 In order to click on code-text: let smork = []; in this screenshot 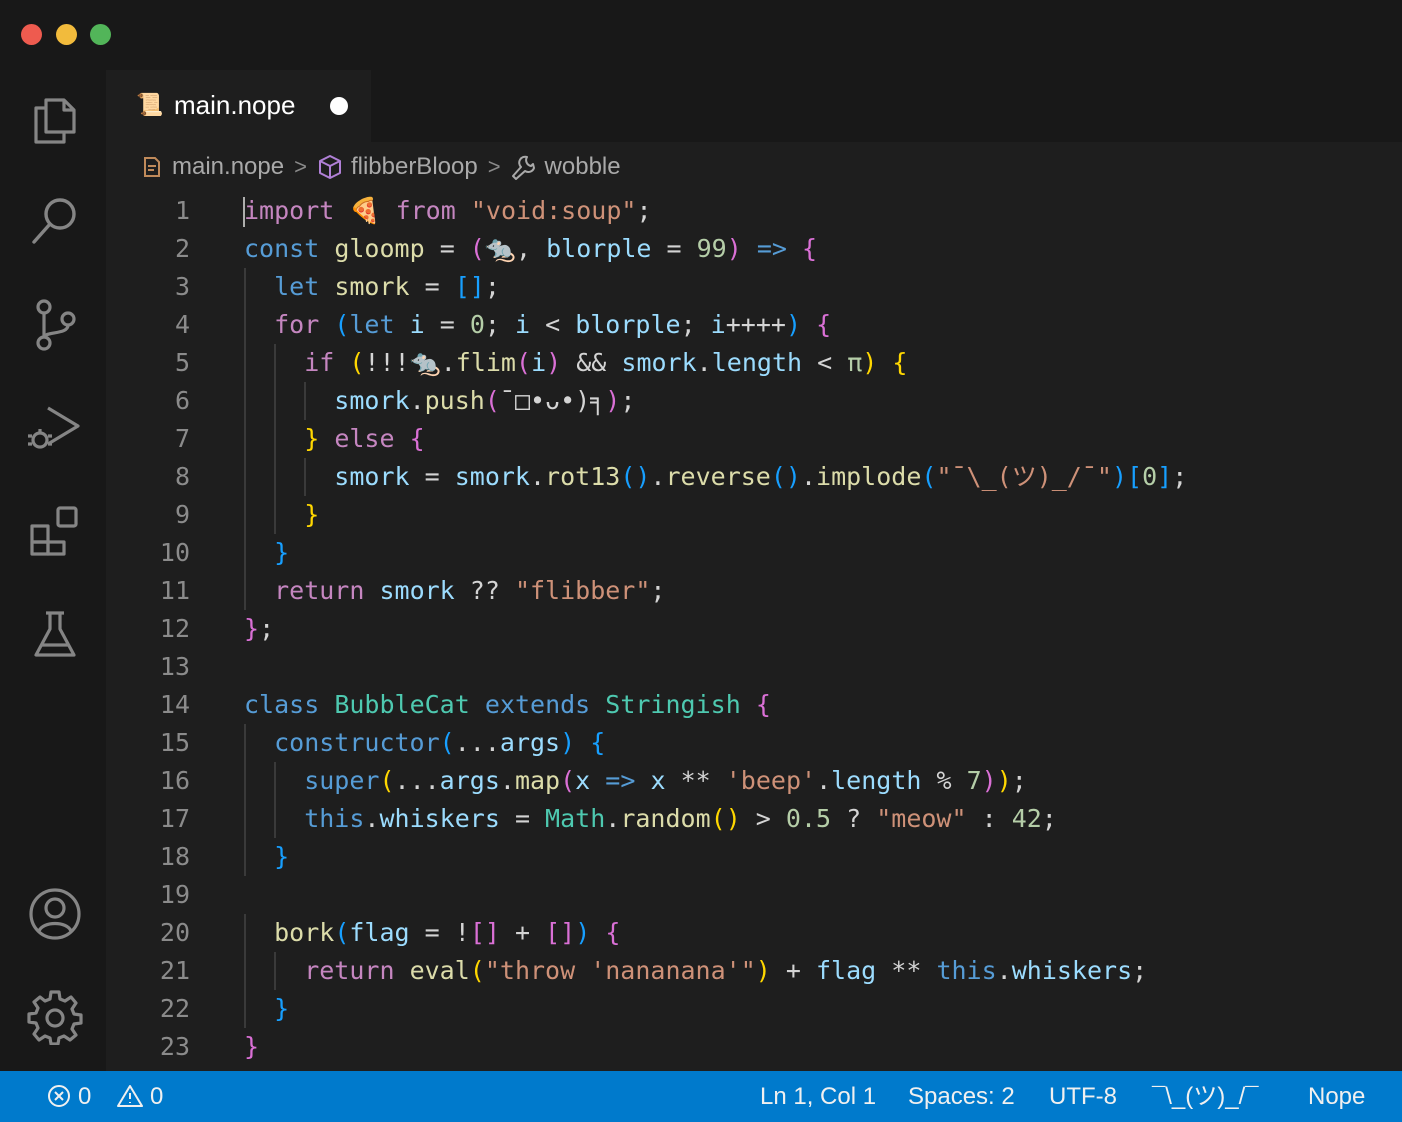, I will do `click(387, 287)`.